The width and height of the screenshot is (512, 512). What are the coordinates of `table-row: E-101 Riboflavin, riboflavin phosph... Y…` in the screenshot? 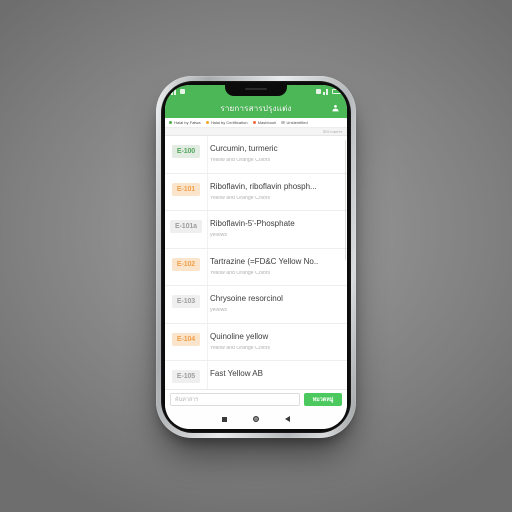 It's located at (256, 192).